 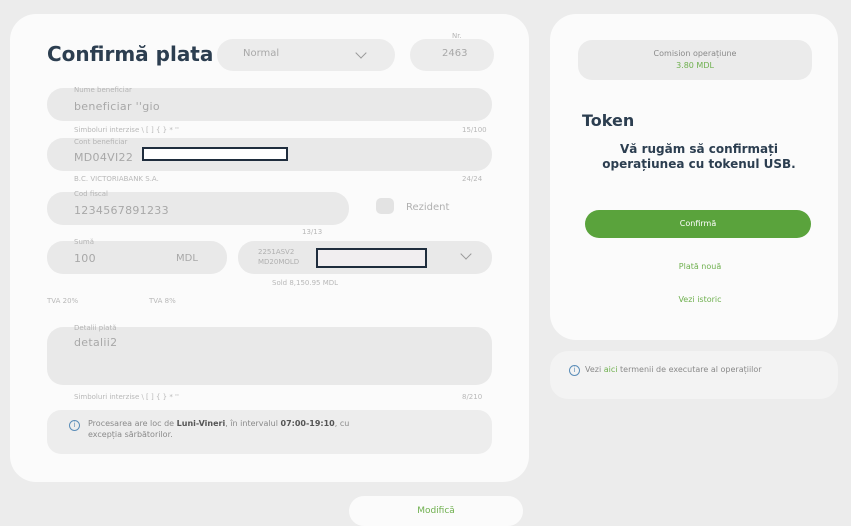 I want to click on terms-box, so click(x=694, y=375).